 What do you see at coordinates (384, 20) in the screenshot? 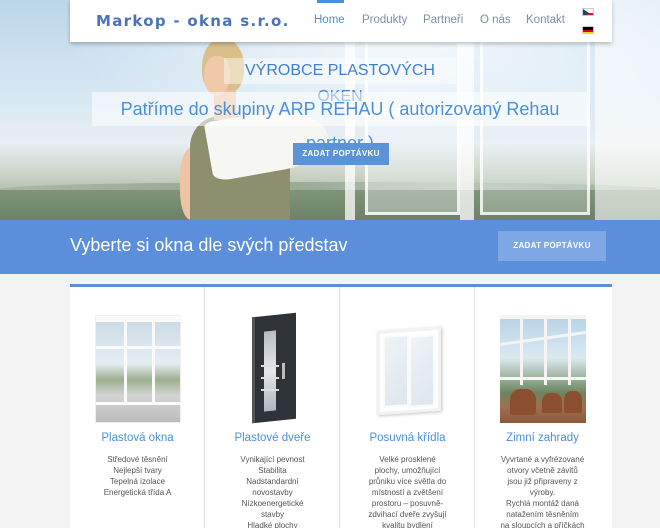
I see `nav-item-produkty: Produkty` at bounding box center [384, 20].